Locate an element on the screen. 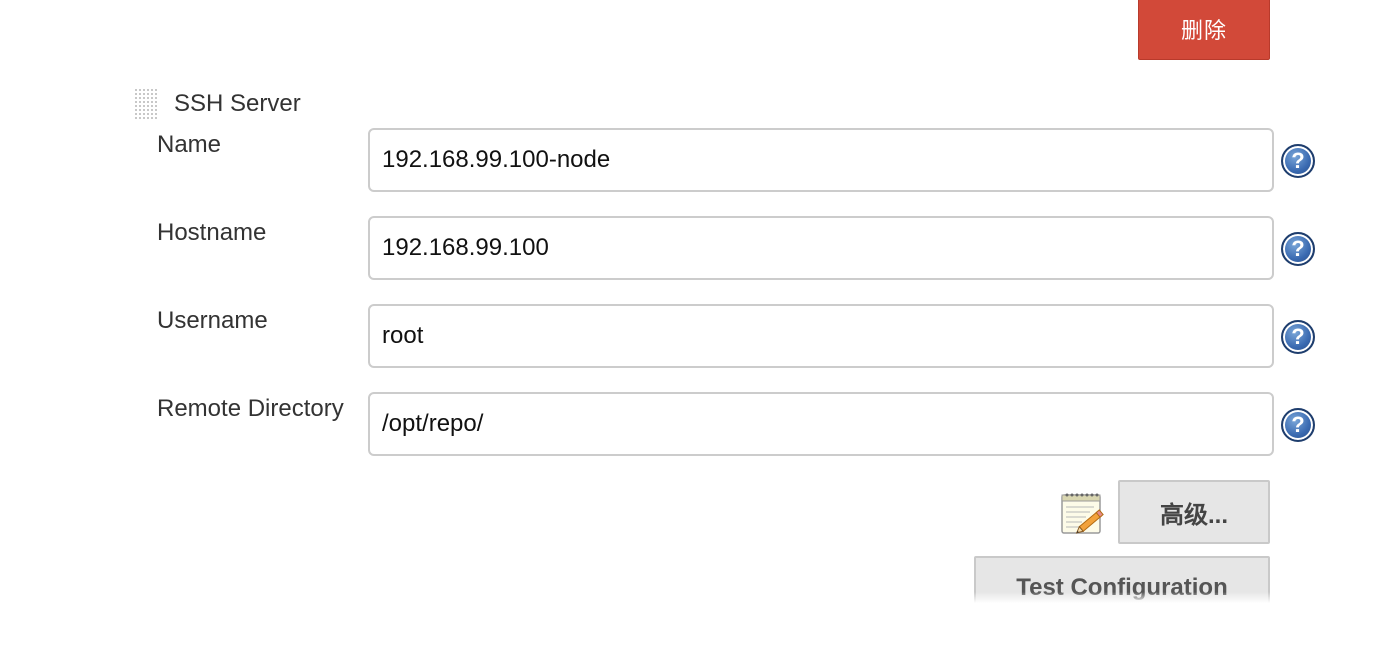 This screenshot has width=1374, height=672. hostname-label: Hostname is located at coordinates (212, 232).